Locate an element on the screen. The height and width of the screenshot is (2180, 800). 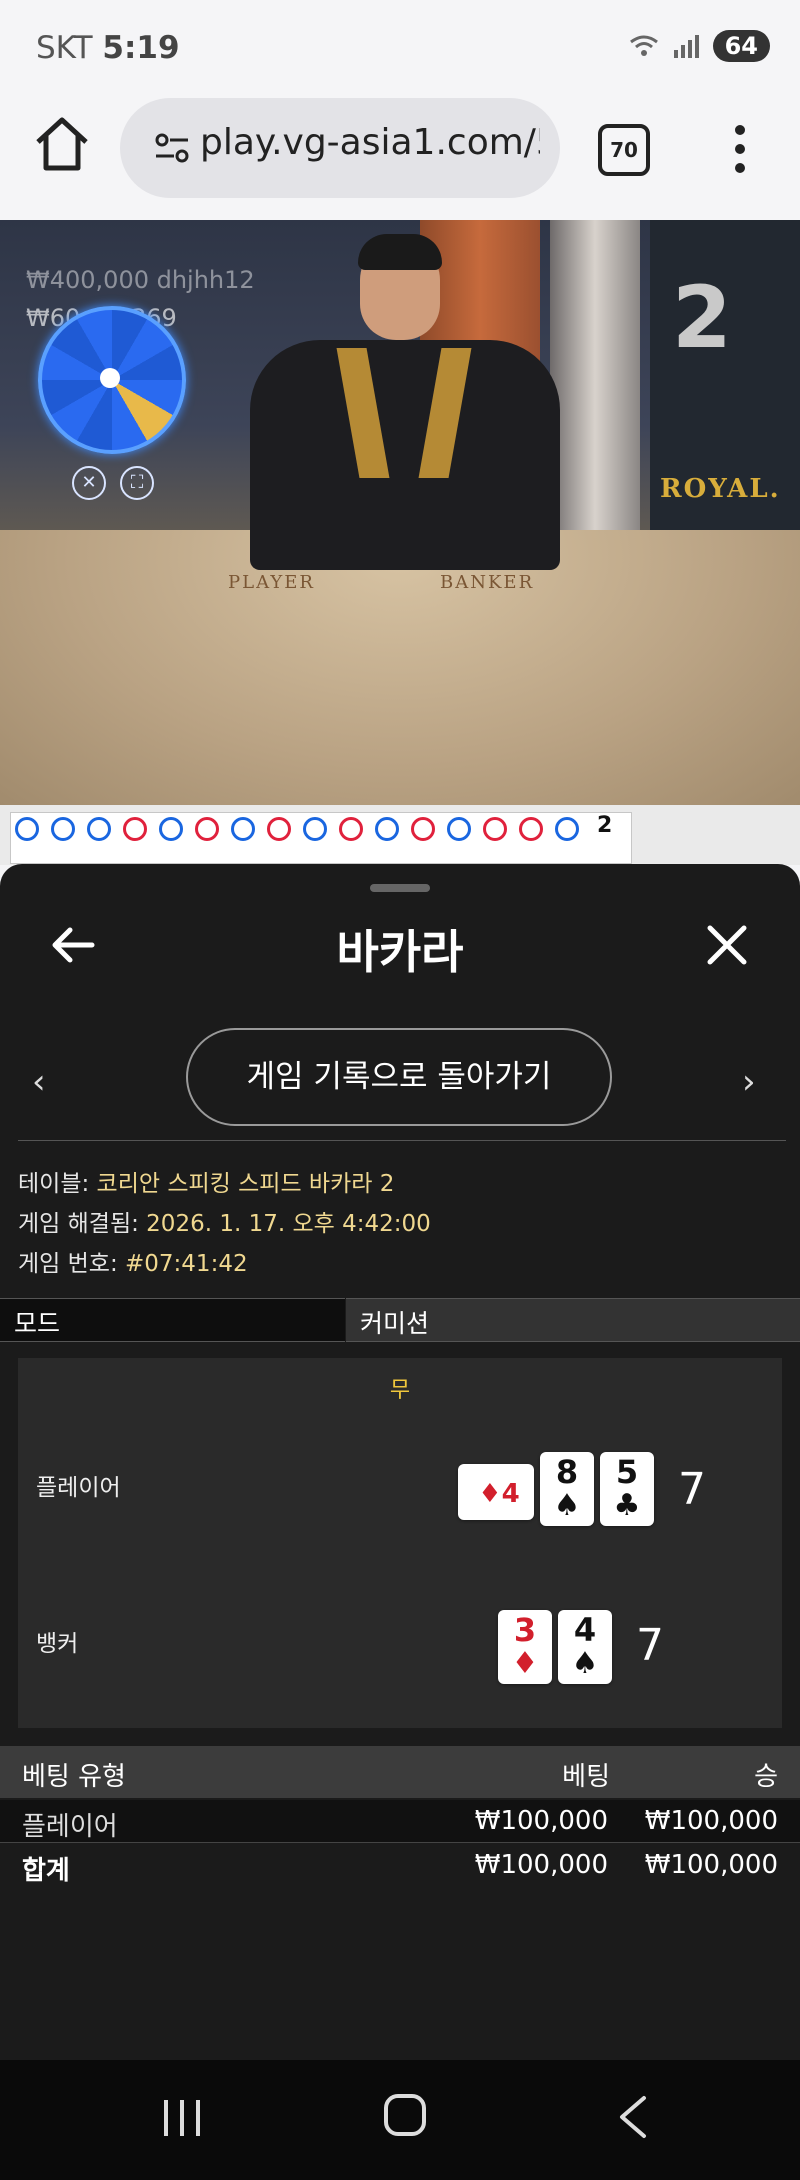
info-game-number: 게임 번호: #07:41:42 is located at coordinates (133, 1261).